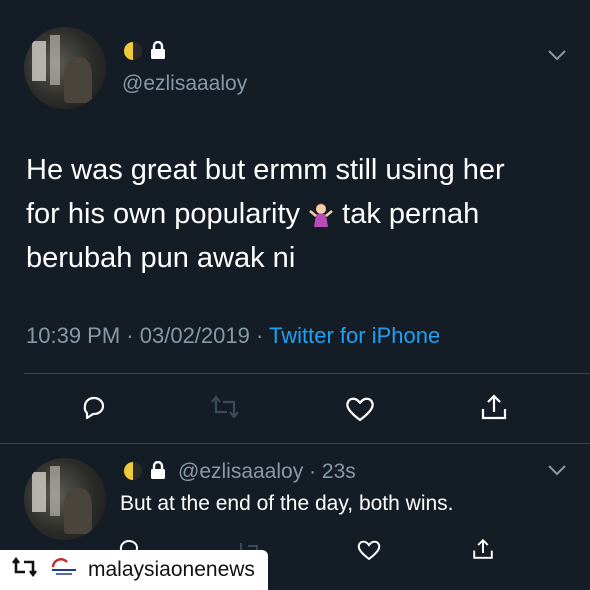  What do you see at coordinates (354, 335) in the screenshot?
I see `tweet-source-link: Twitter for iPhone` at bounding box center [354, 335].